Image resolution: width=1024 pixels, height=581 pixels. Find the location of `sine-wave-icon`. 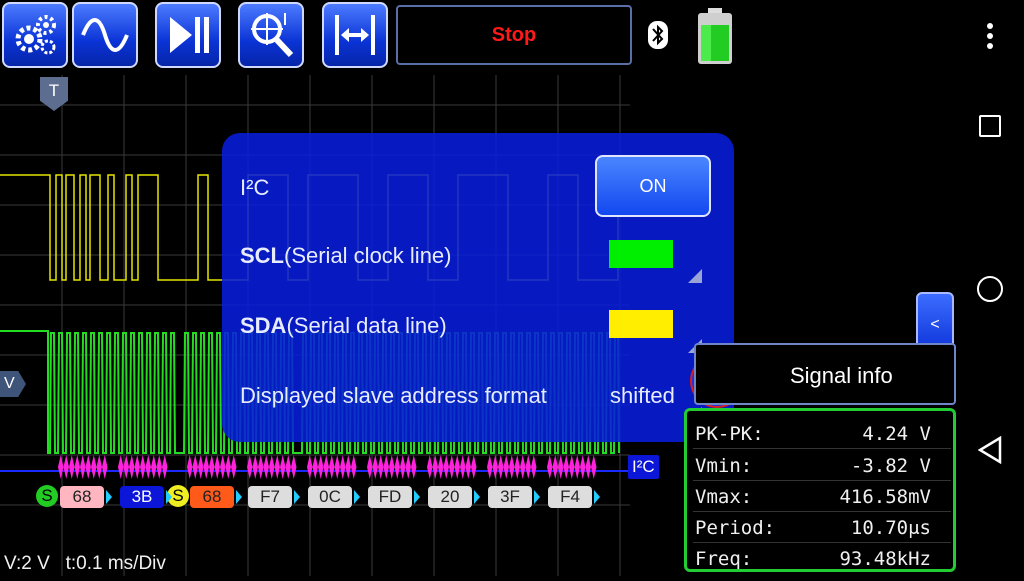

sine-wave-icon is located at coordinates (105, 35).